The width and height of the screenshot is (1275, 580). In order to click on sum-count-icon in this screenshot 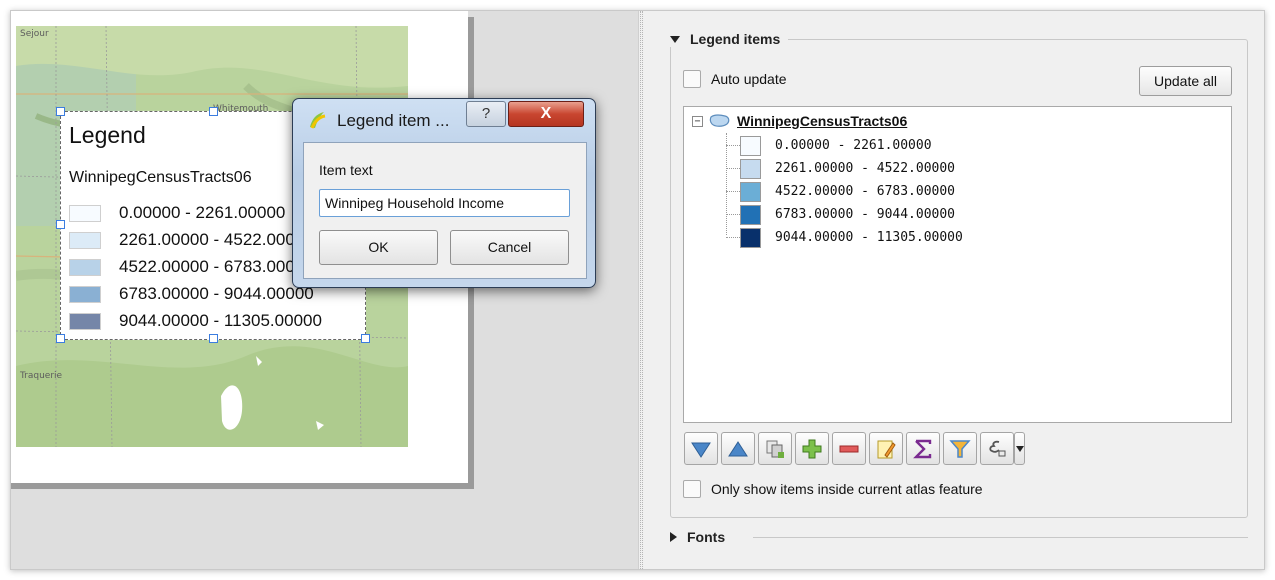, I will do `click(922, 448)`.